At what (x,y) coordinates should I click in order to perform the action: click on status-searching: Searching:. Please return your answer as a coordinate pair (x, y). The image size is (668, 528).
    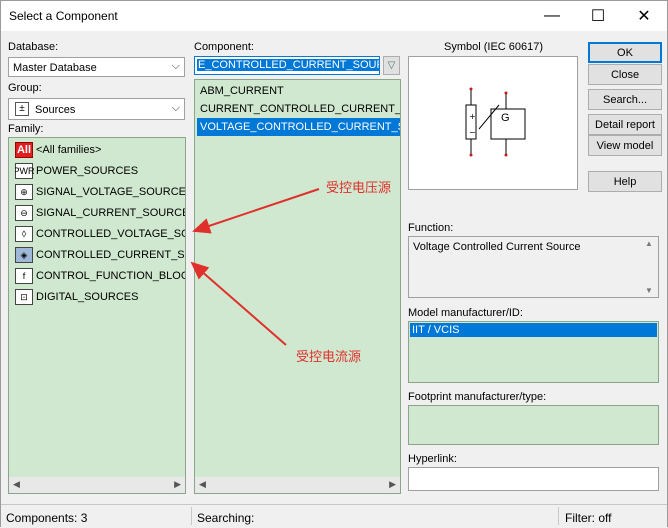
    Looking at the image, I should click on (226, 518).